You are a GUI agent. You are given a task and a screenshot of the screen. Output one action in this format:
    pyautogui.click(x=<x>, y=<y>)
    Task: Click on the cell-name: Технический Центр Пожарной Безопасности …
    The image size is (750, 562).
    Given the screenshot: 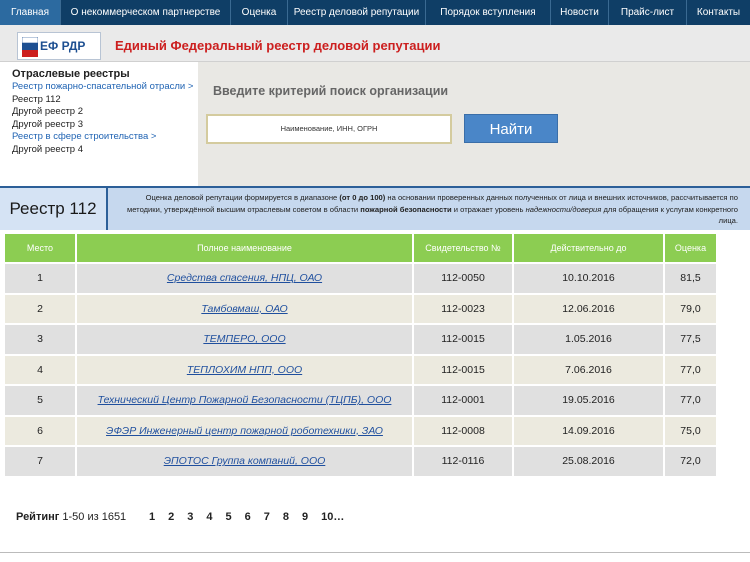 What is the action you would take?
    pyautogui.click(x=245, y=400)
    